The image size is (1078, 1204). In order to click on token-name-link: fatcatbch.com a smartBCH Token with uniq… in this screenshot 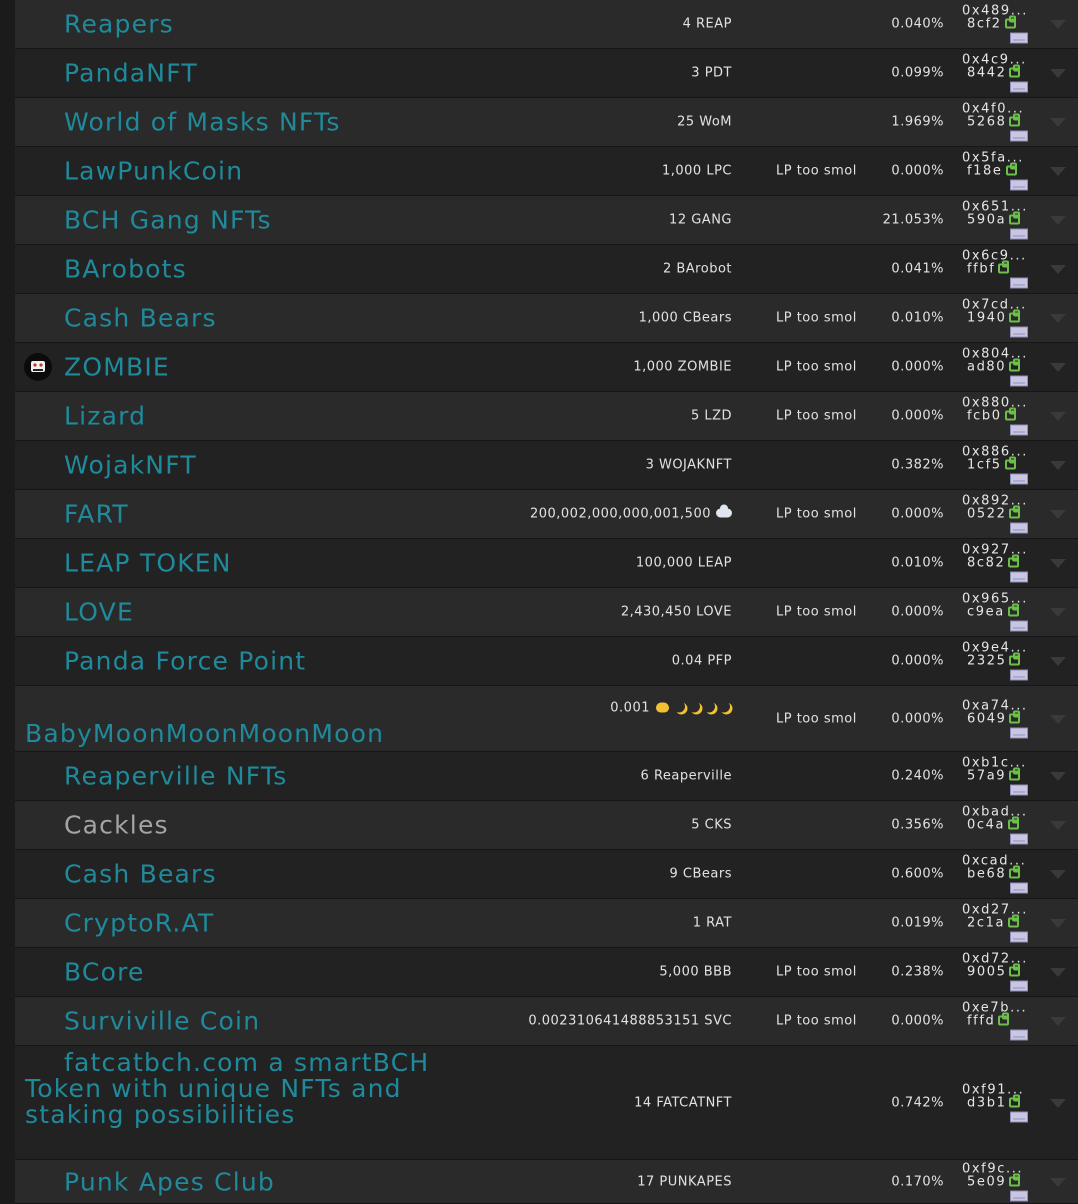, I will do `click(255, 1089)`.